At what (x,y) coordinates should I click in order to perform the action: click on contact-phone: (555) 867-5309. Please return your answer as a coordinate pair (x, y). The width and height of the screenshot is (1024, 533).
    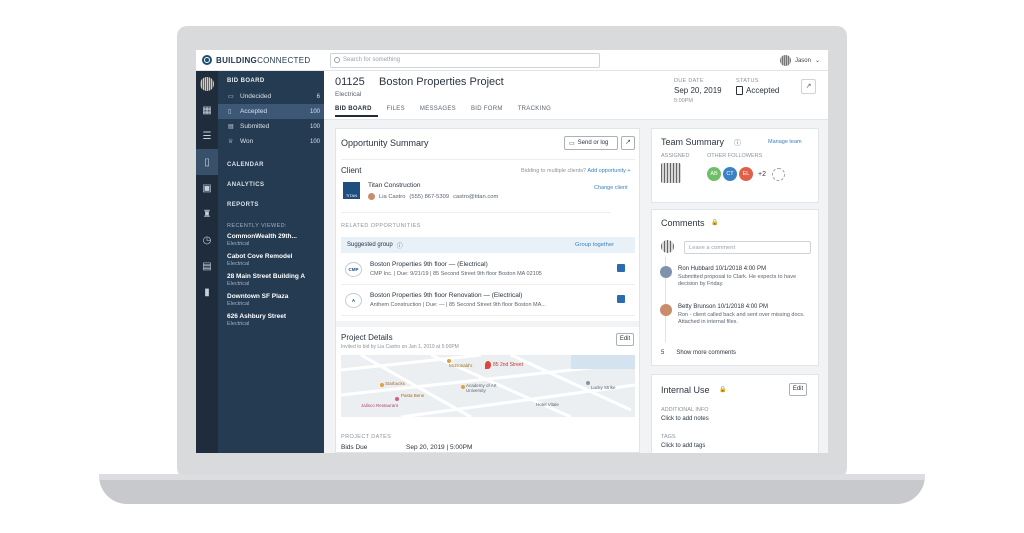
    Looking at the image, I should click on (429, 196).